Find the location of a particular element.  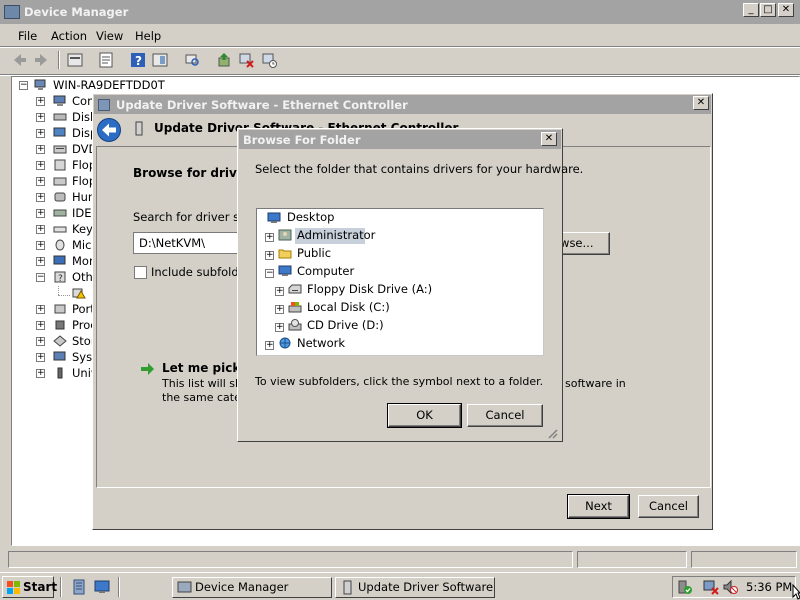

help-icon: ? is located at coordinates (138, 60).